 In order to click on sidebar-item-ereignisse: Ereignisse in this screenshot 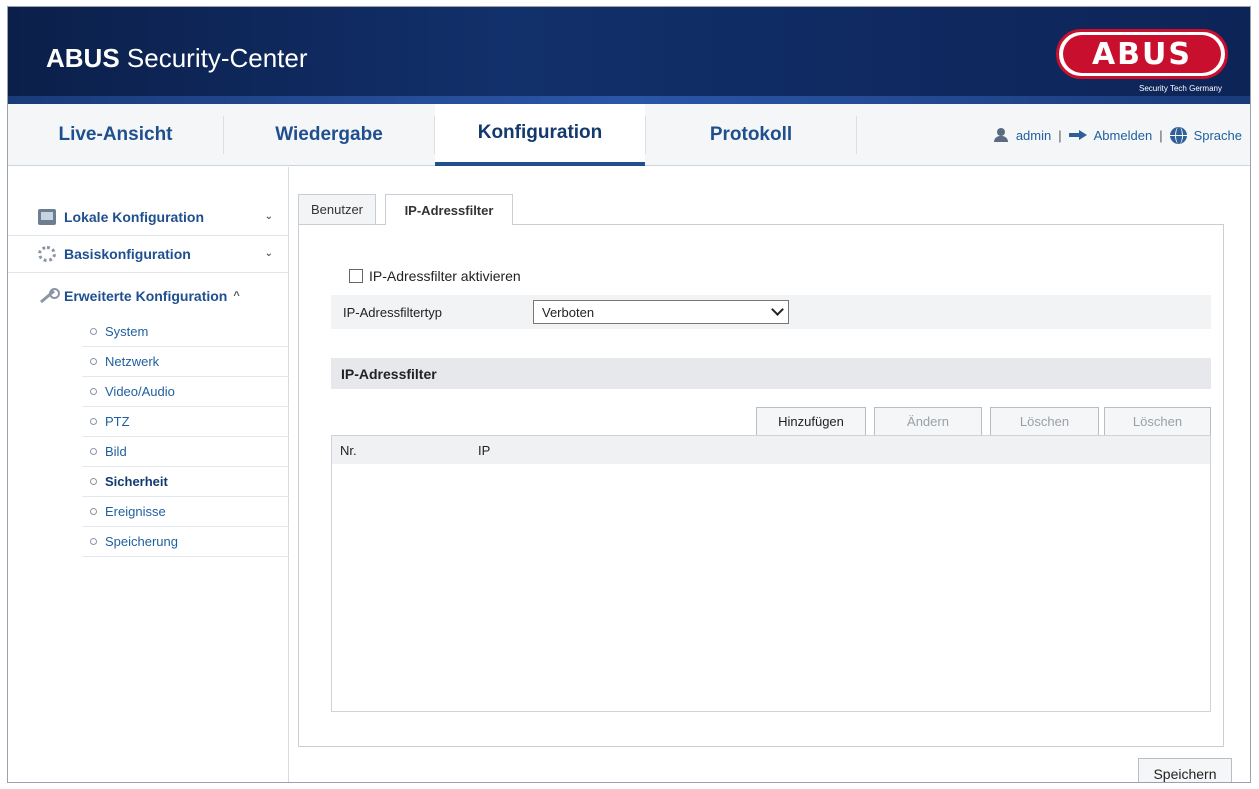, I will do `click(185, 512)`.